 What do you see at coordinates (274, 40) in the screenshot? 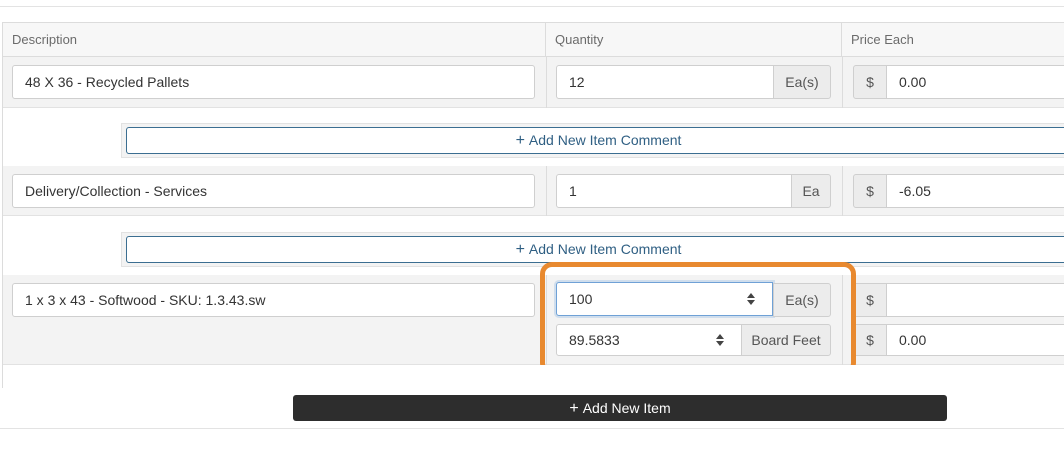
I see `header-description: Description` at bounding box center [274, 40].